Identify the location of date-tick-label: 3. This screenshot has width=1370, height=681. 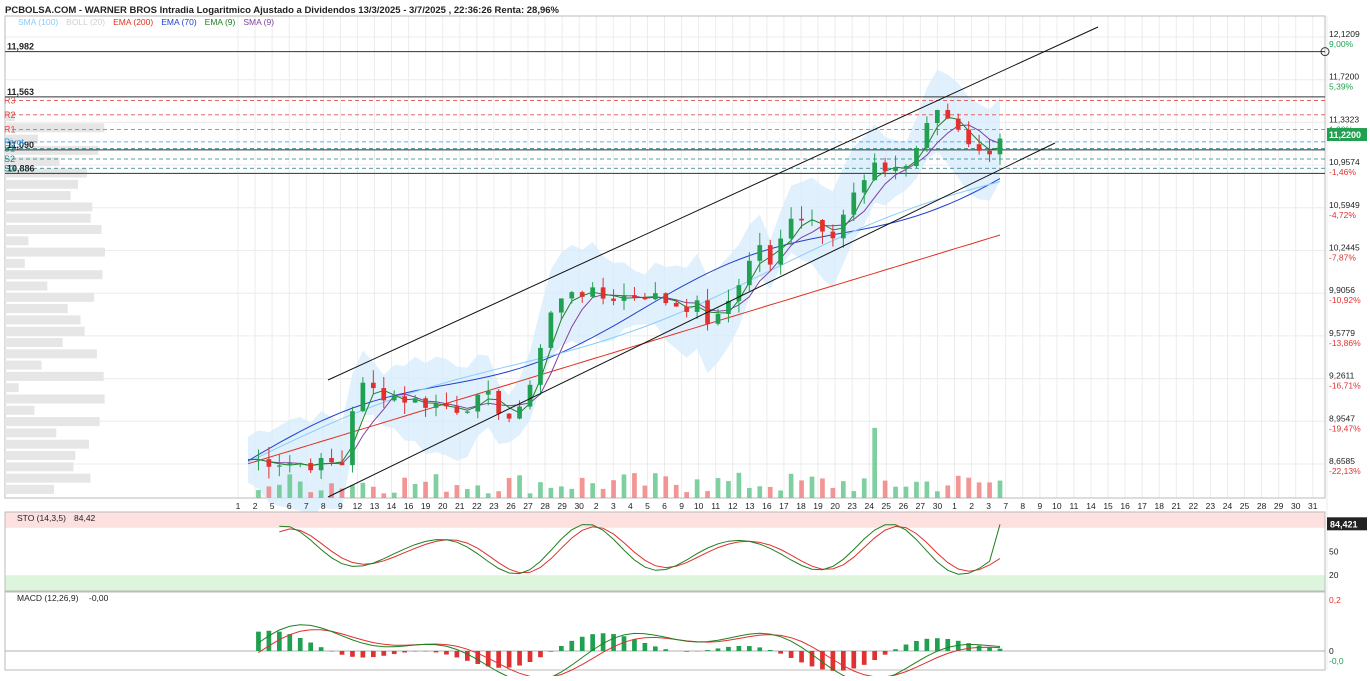
(613, 506).